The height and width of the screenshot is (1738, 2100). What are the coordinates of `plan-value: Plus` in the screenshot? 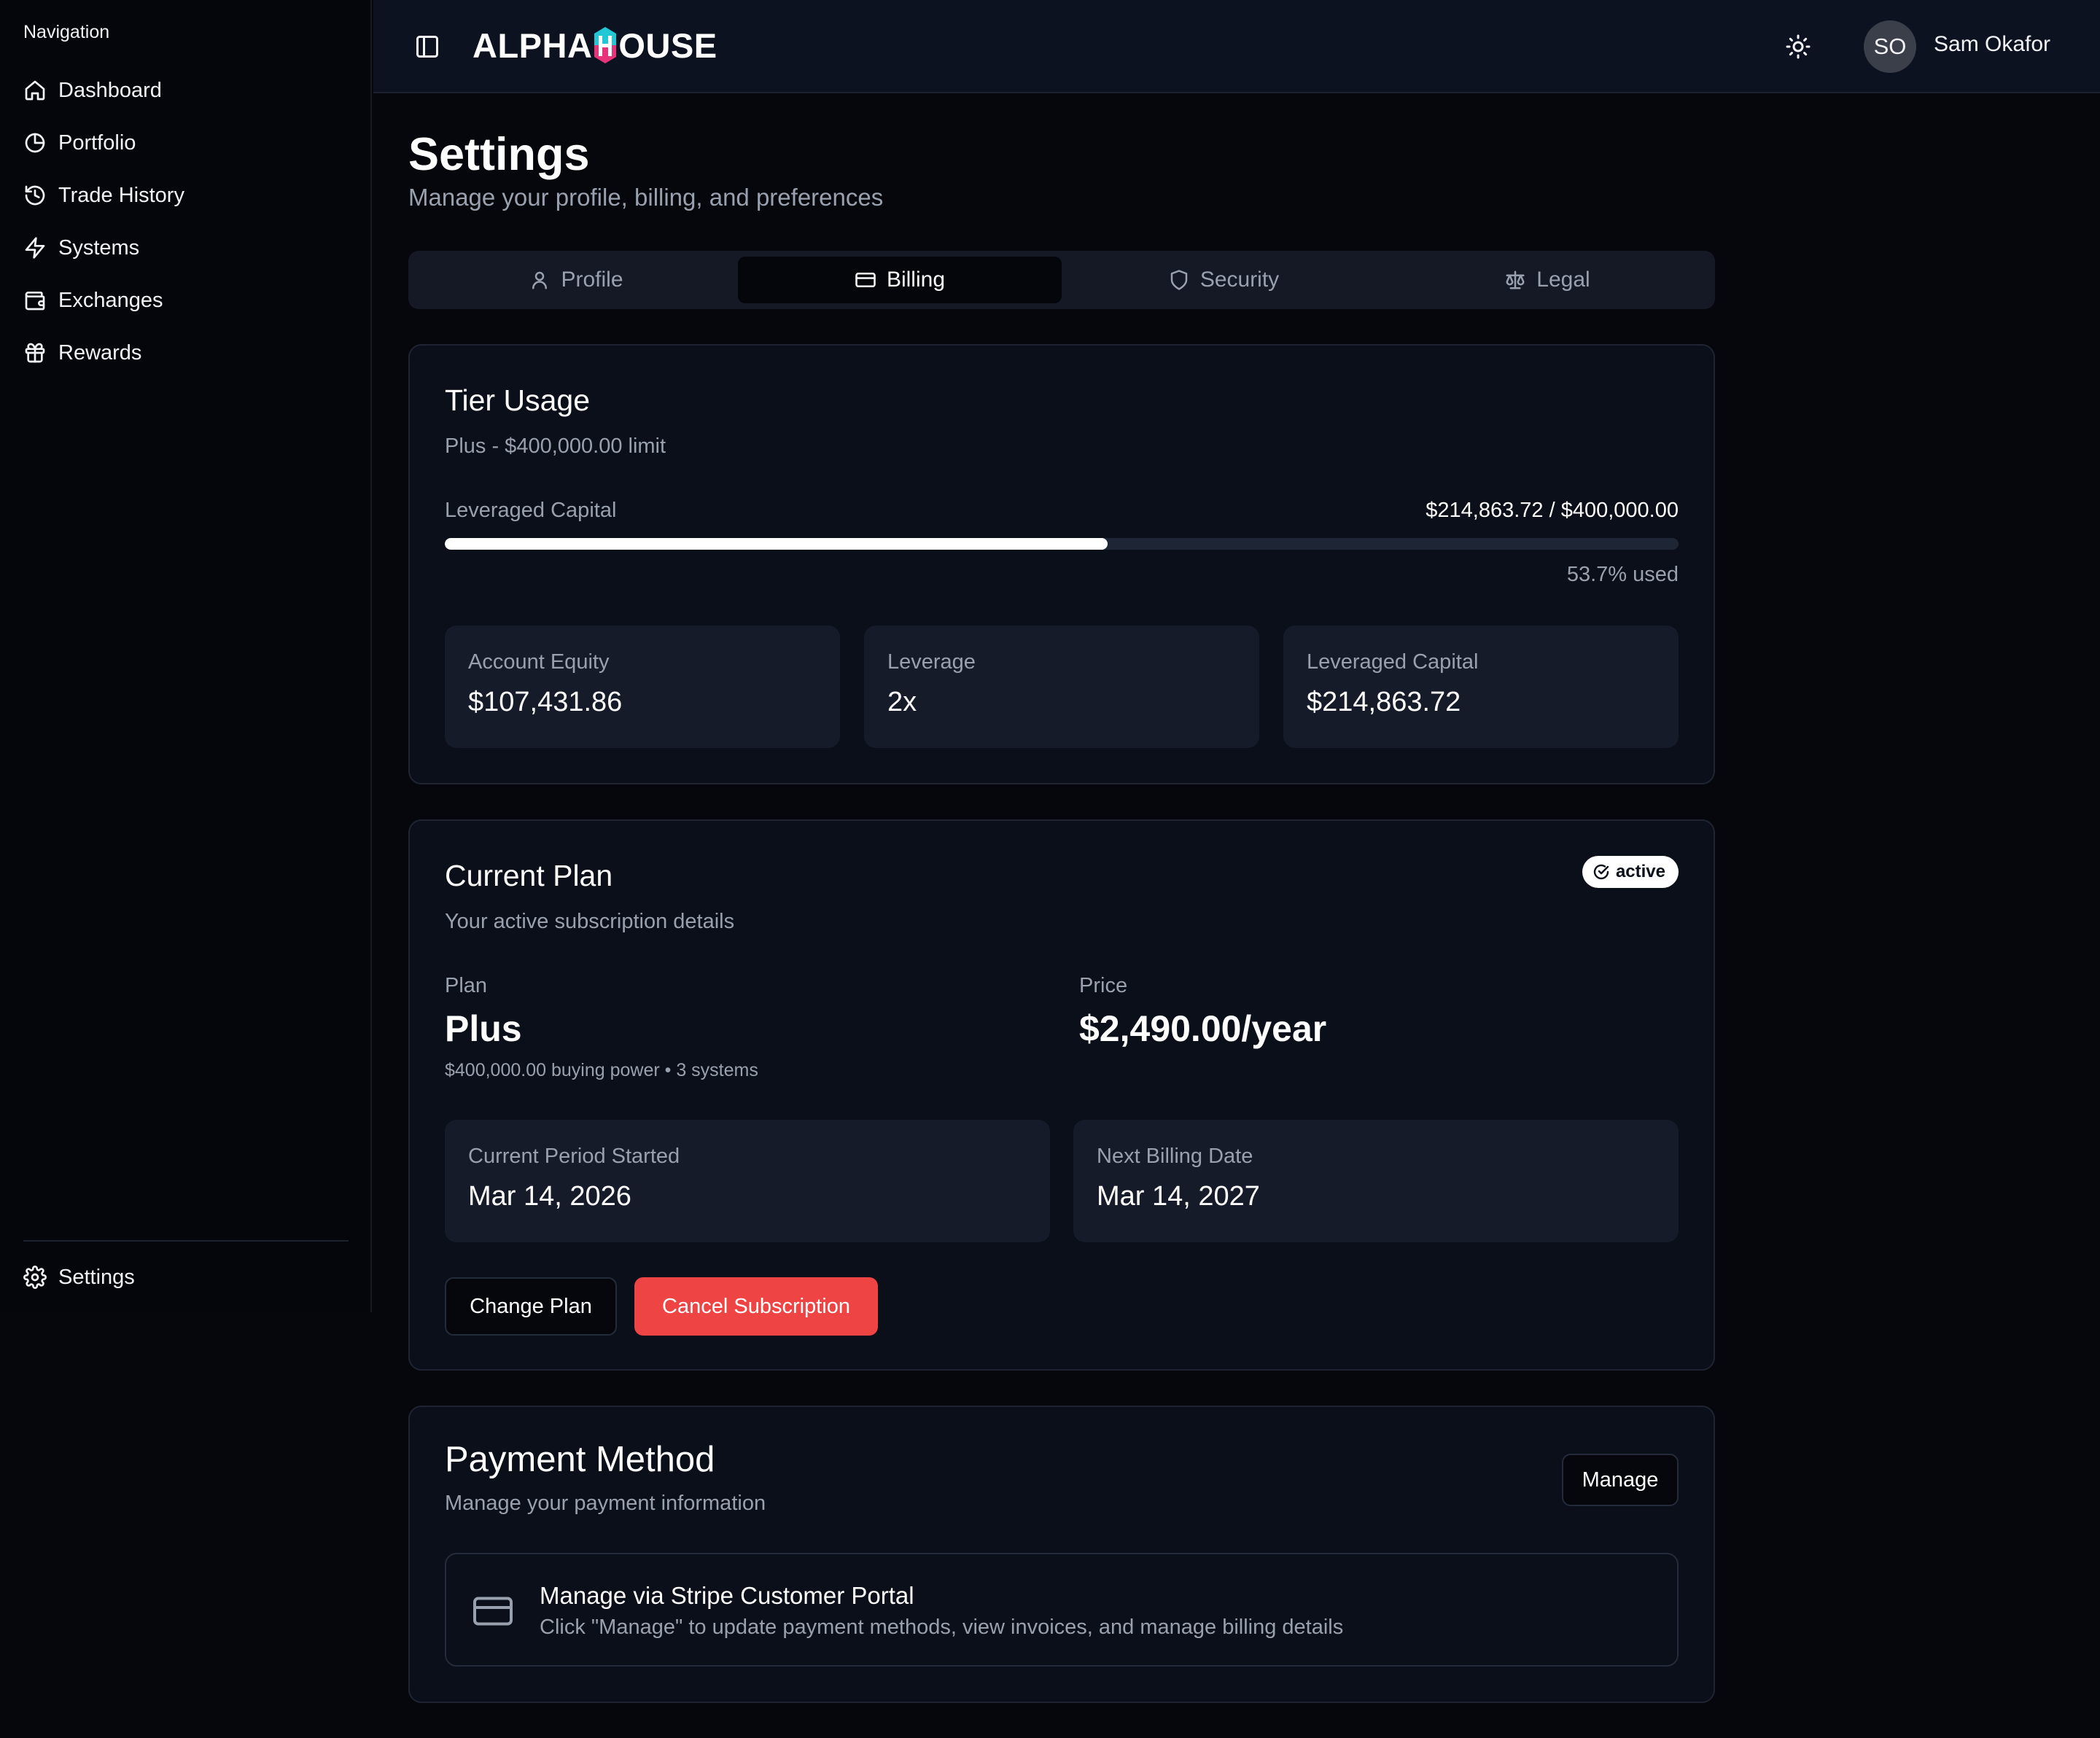 It's located at (483, 1028).